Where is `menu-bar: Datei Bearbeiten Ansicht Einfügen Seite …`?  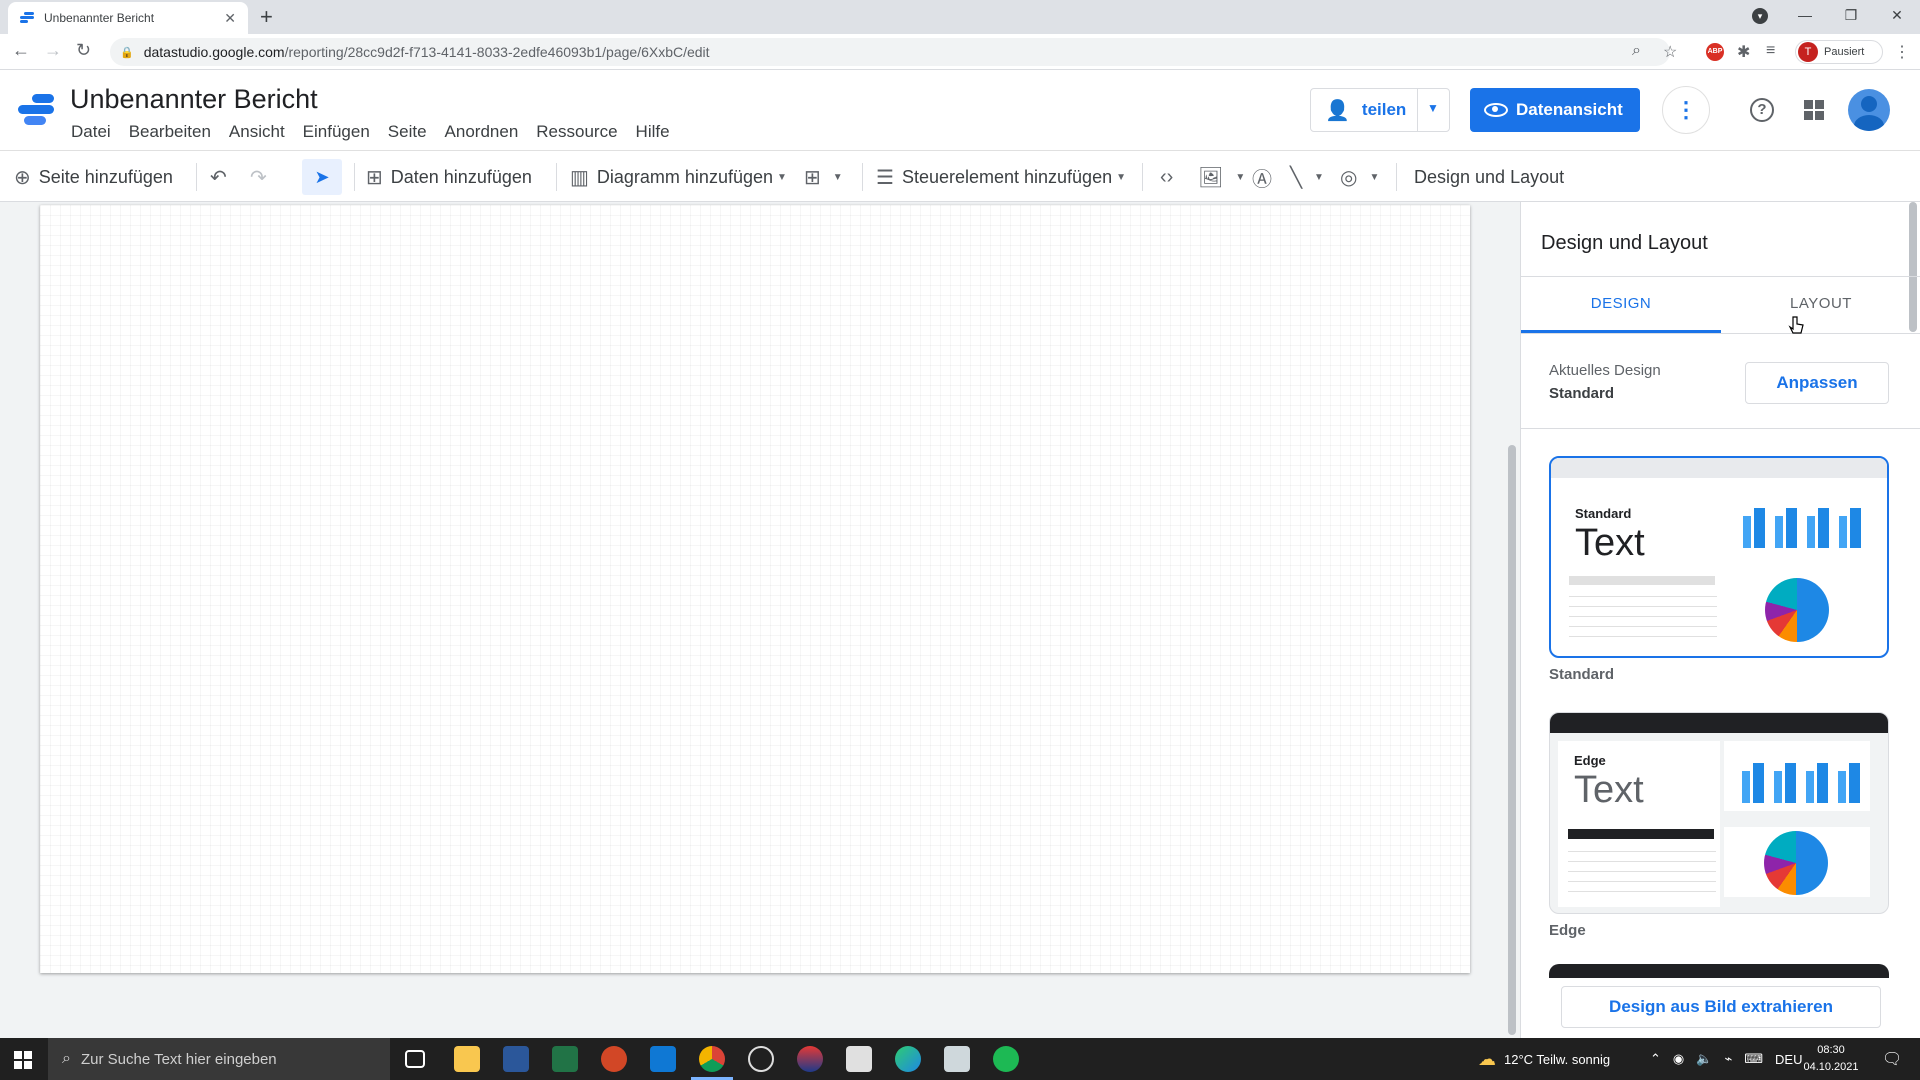 menu-bar: Datei Bearbeiten Ansicht Einfügen Seite … is located at coordinates (370, 132).